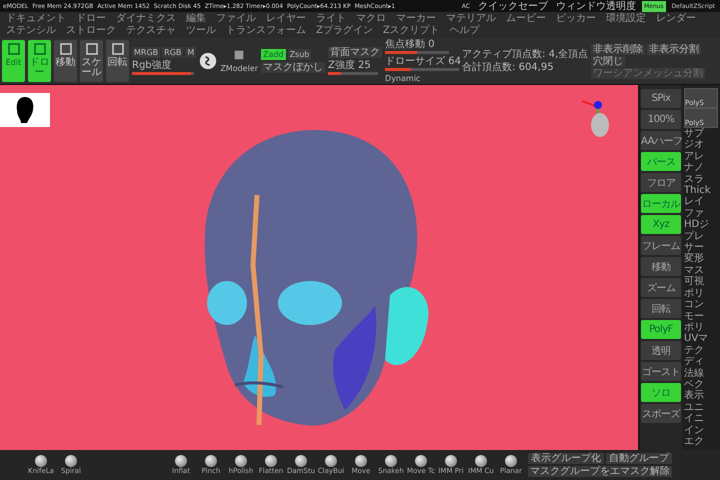 Image resolution: width=720 pixels, height=480 pixels. Describe the element at coordinates (508, 67) in the screenshot. I see `total-points-text: 合計頂点数: 604,95` at that location.